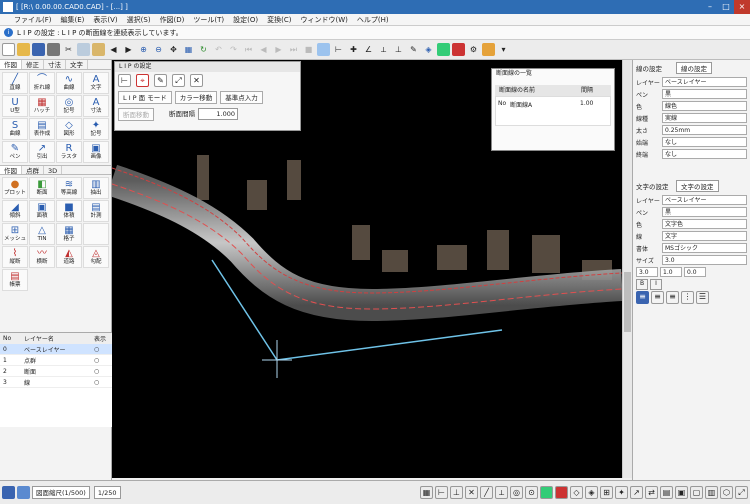 This screenshot has width=750, height=504. I want to click on tin-tool: △ TIN, so click(42, 234).